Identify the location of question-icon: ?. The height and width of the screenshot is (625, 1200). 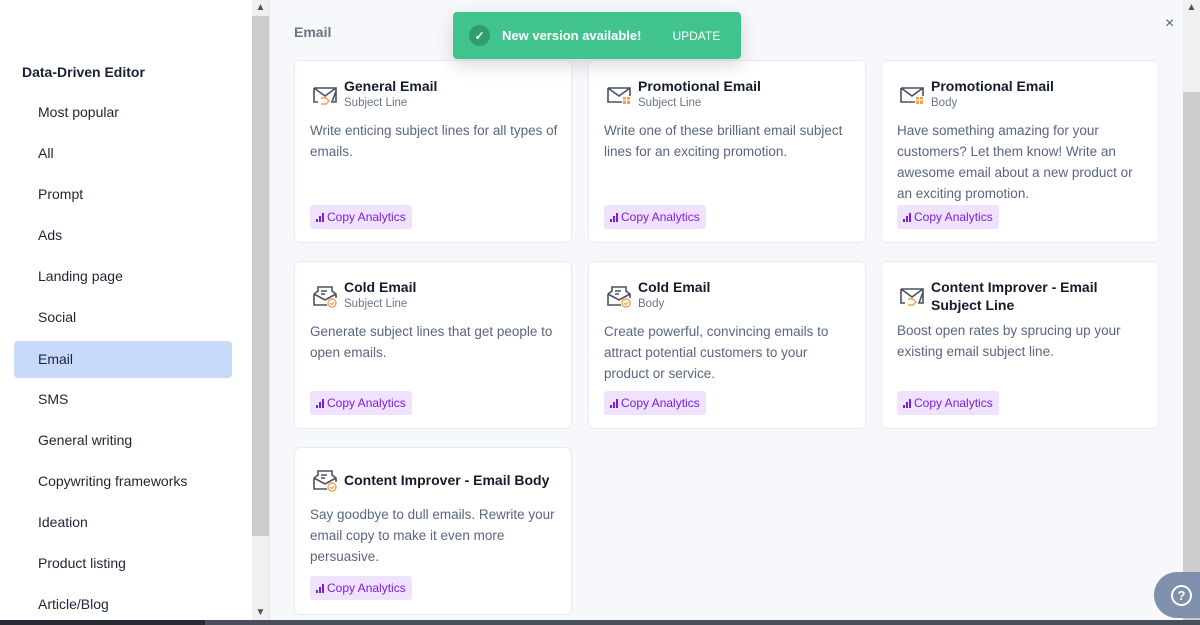
(1181, 595).